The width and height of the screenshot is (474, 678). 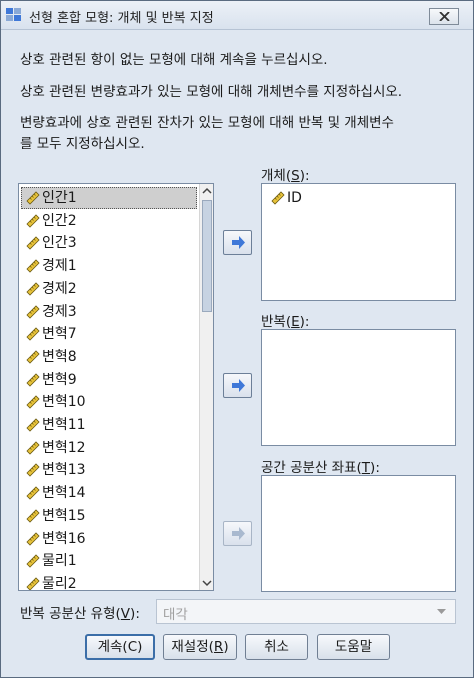 What do you see at coordinates (358, 387) in the screenshot?
I see `repeated-list` at bounding box center [358, 387].